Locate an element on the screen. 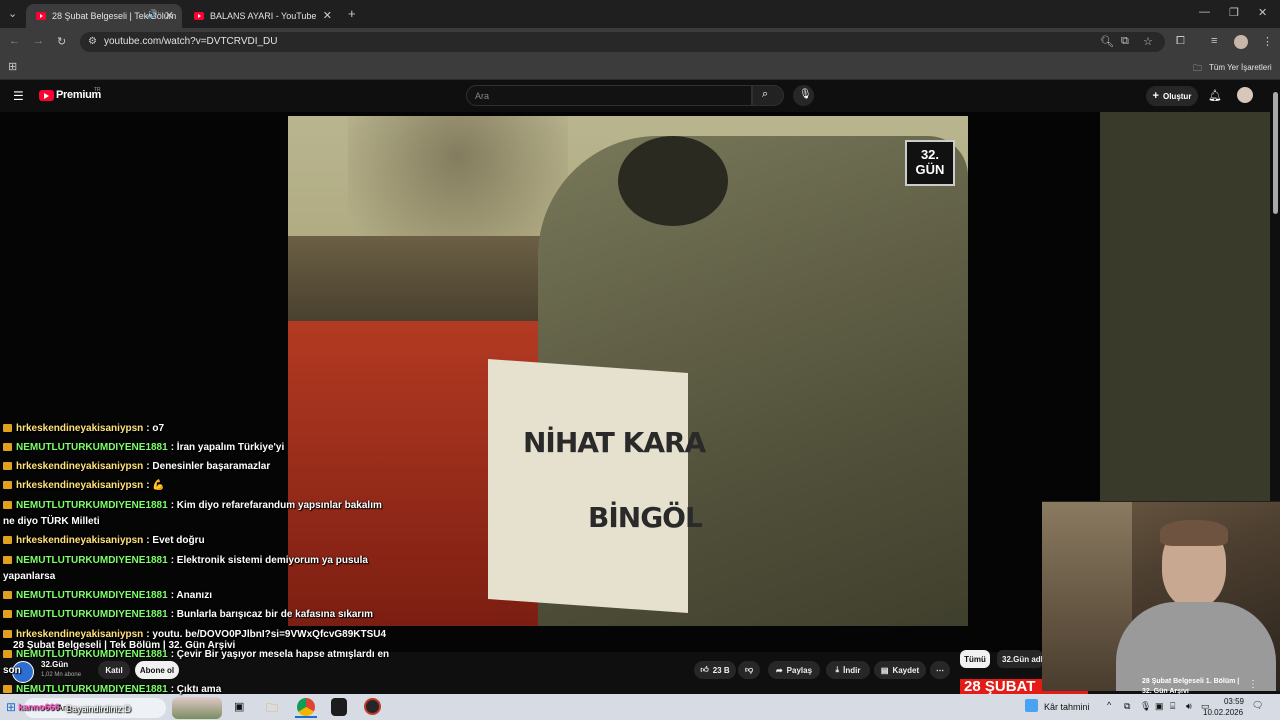 The height and width of the screenshot is (720, 1280). chip-channel-label: 32.Gün adlı is located at coordinates (1022, 659).